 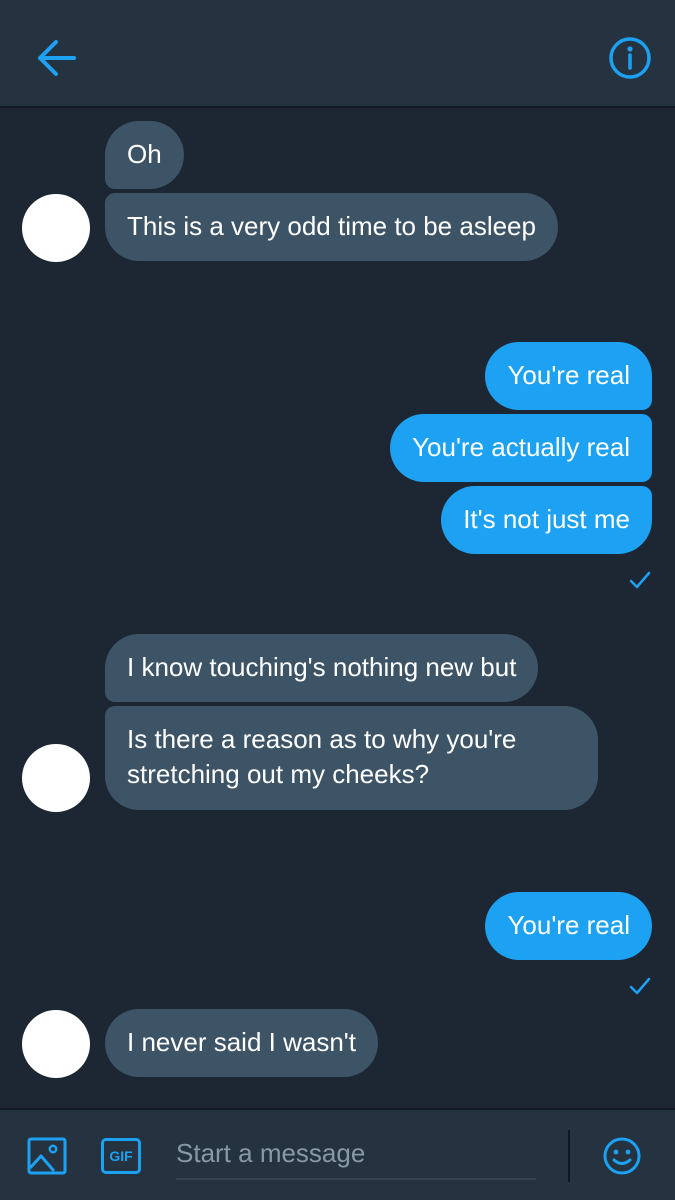 I want to click on message-composer: GIF, so click(x=337, y=1154).